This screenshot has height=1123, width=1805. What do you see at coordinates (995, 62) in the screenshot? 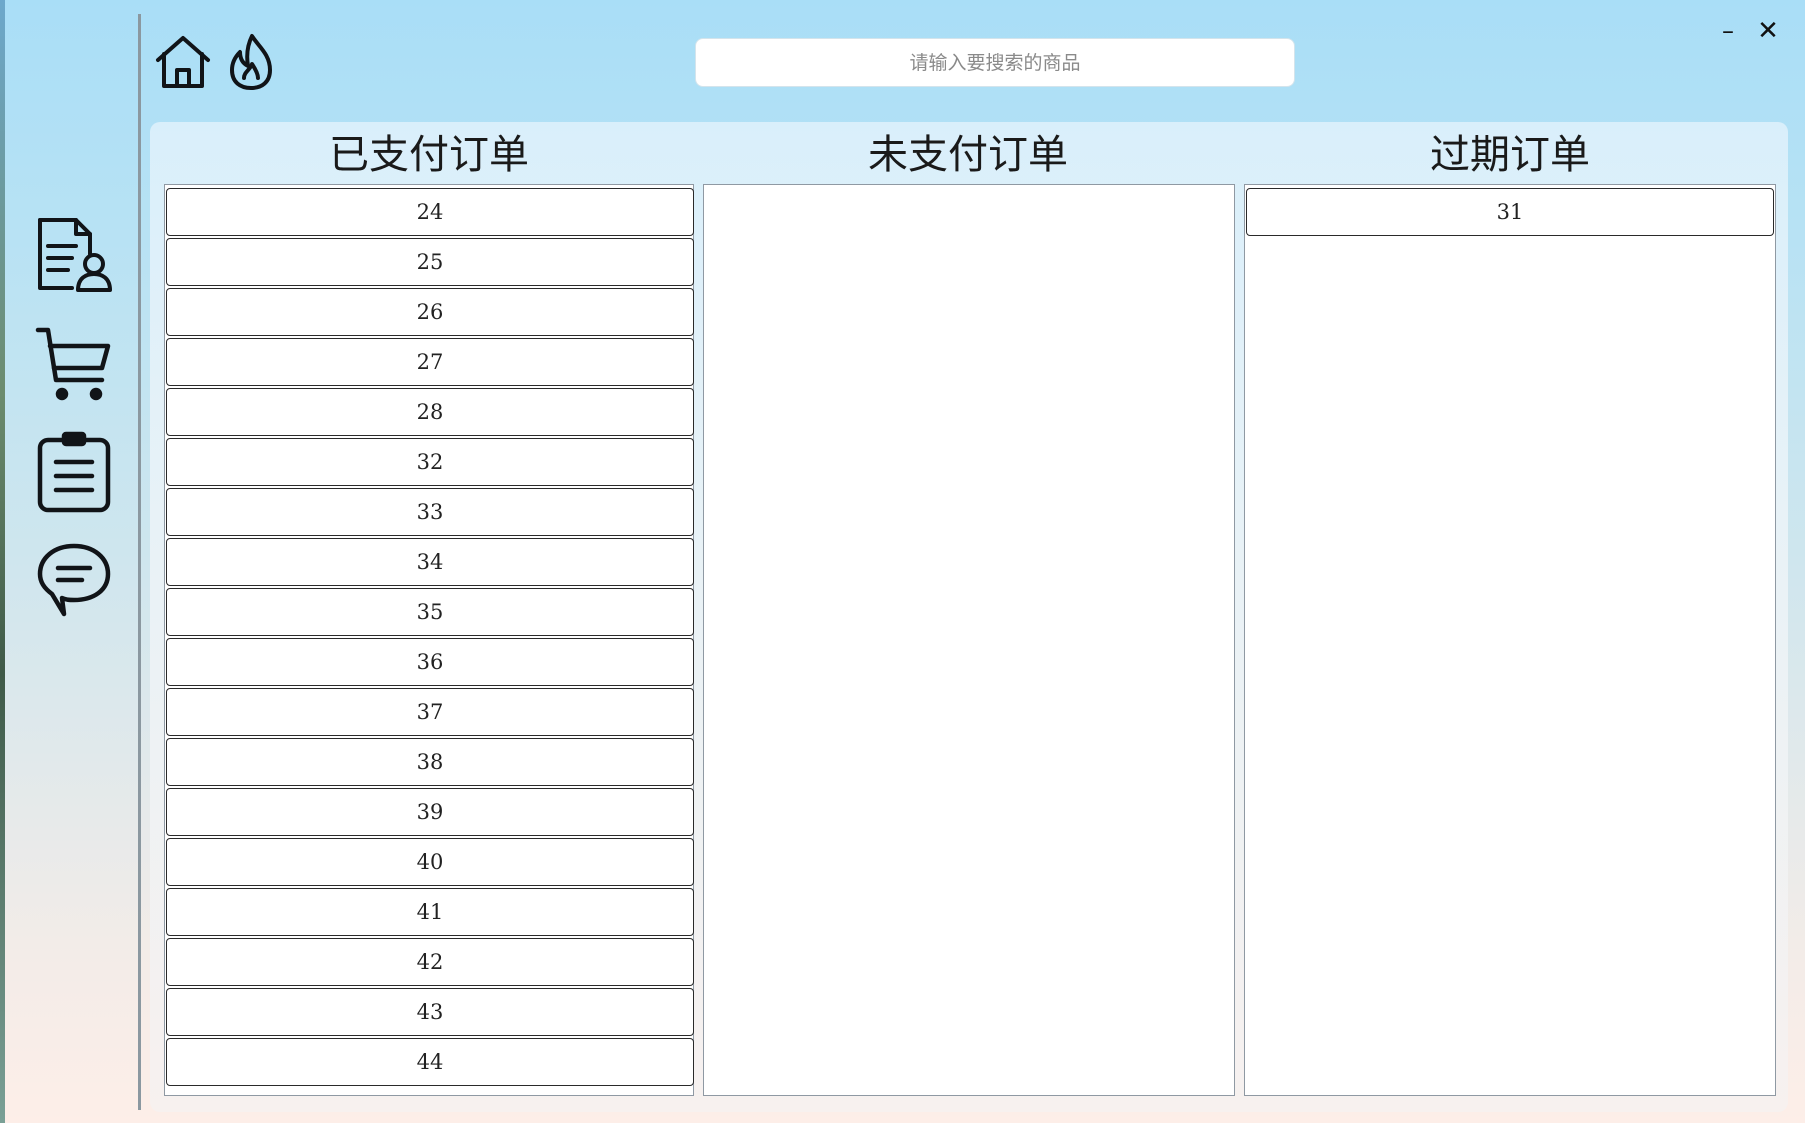
I see `search-input` at bounding box center [995, 62].